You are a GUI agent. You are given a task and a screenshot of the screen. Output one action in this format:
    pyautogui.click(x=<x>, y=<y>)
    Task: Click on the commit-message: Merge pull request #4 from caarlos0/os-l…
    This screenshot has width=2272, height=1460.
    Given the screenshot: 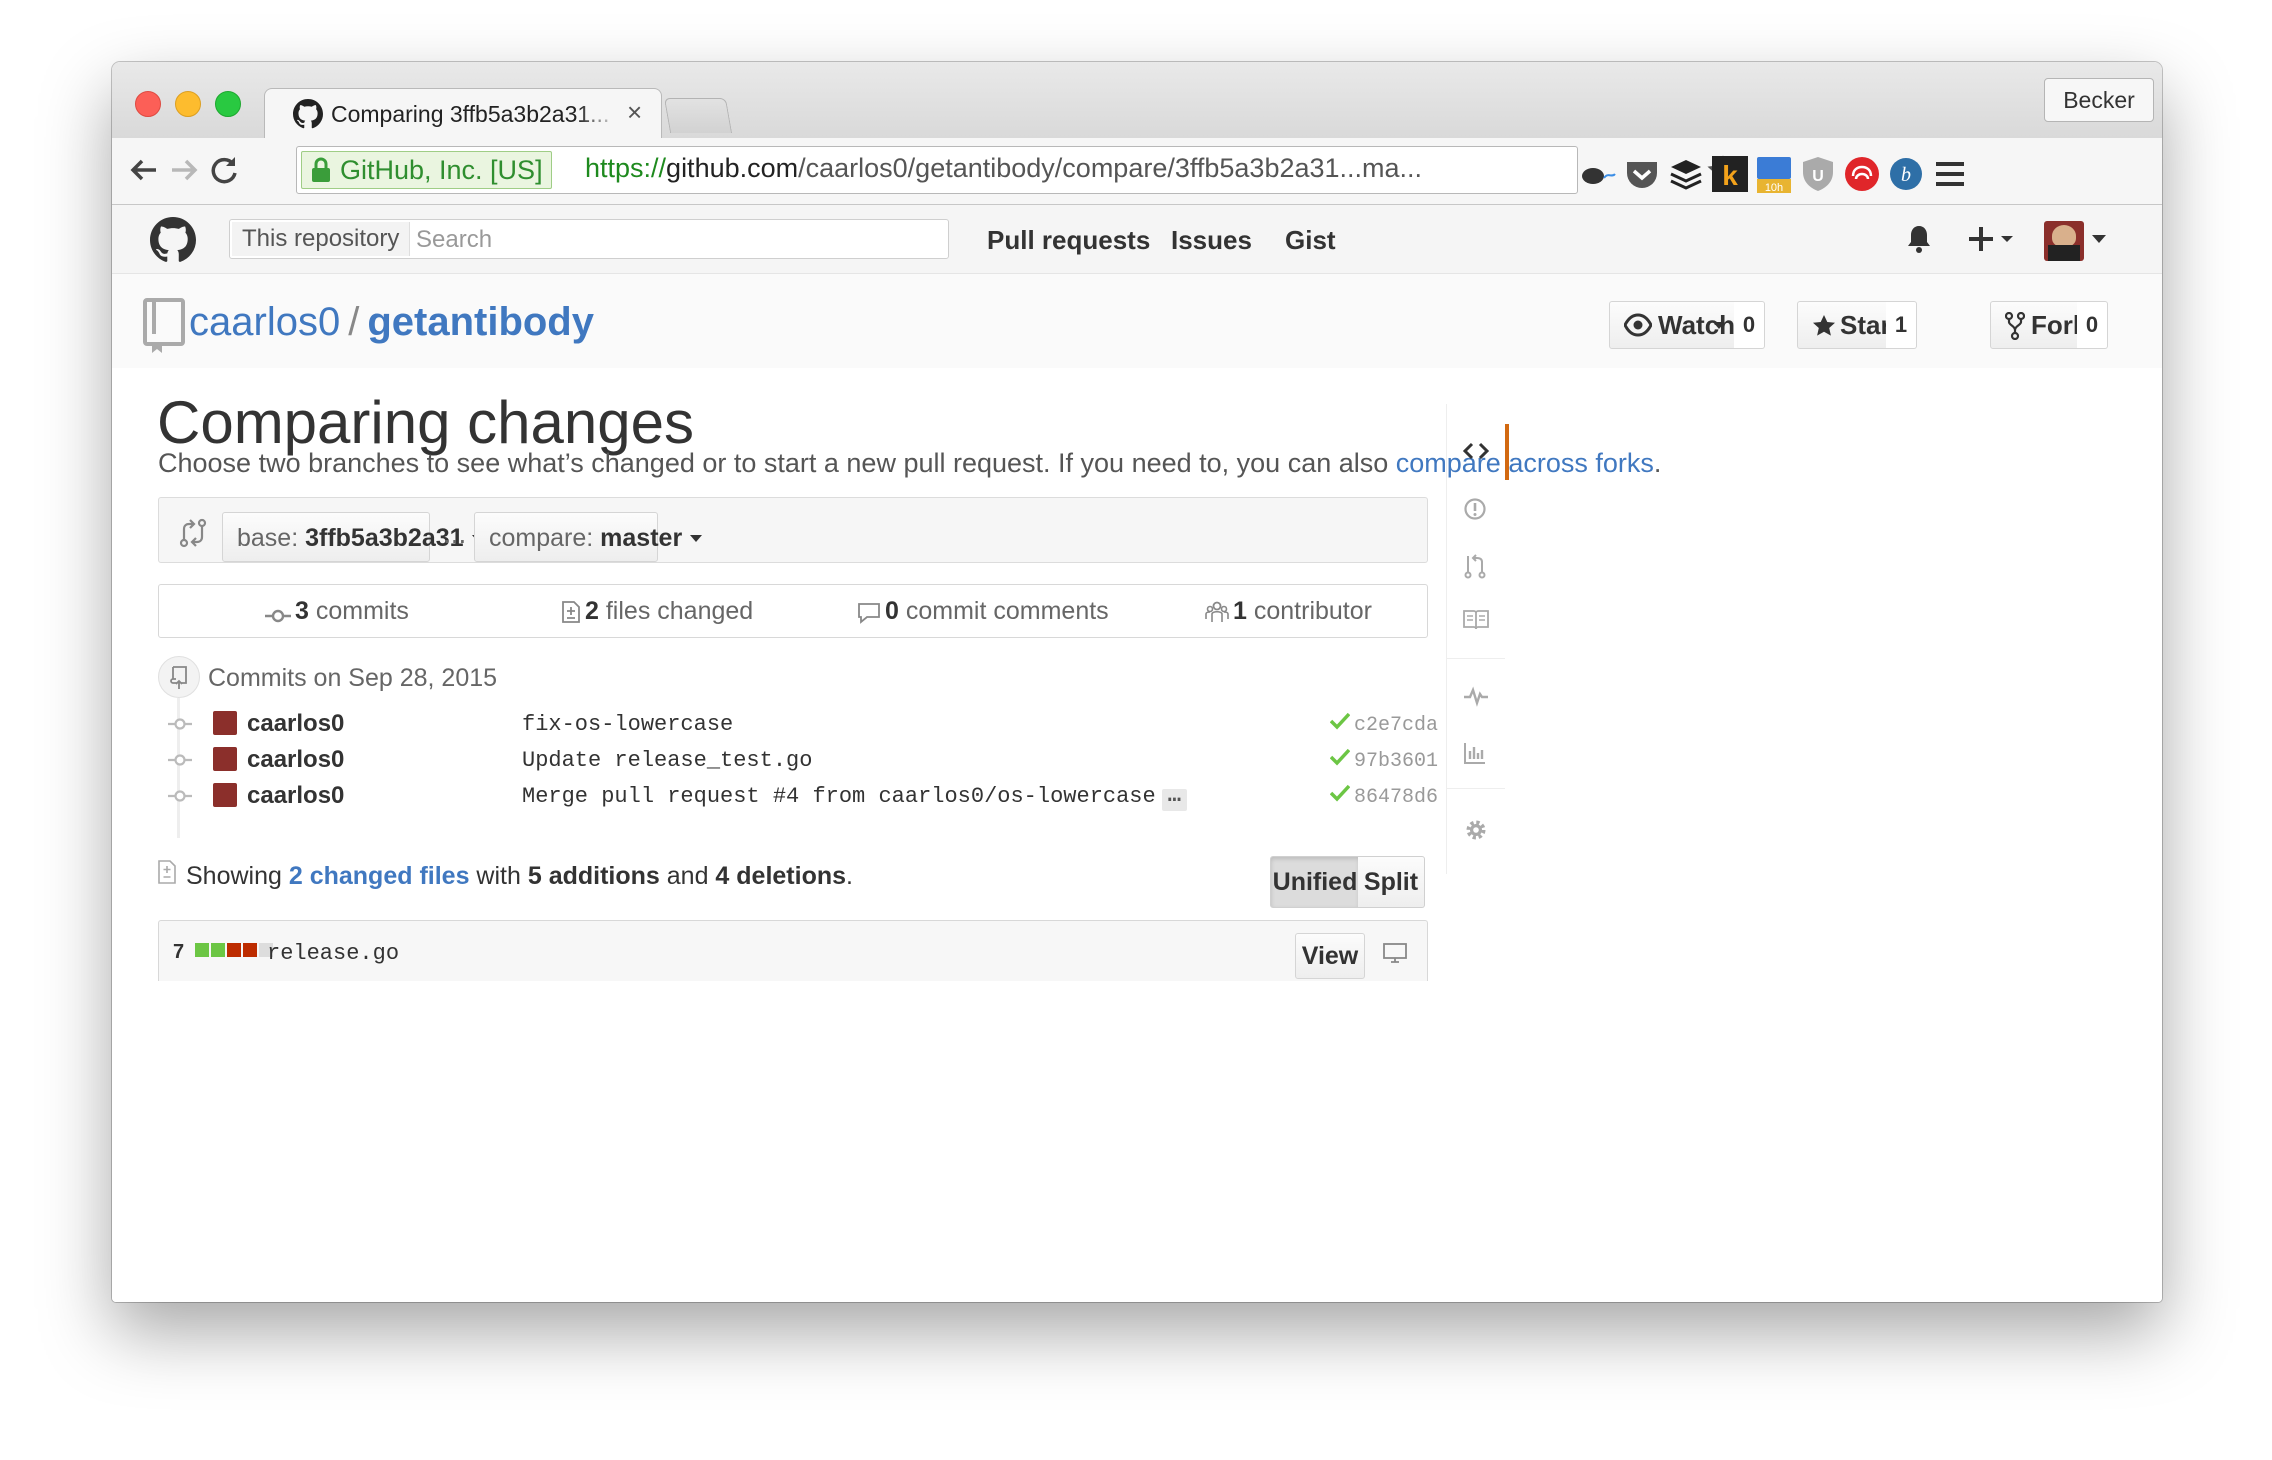 What is the action you would take?
    pyautogui.click(x=839, y=796)
    